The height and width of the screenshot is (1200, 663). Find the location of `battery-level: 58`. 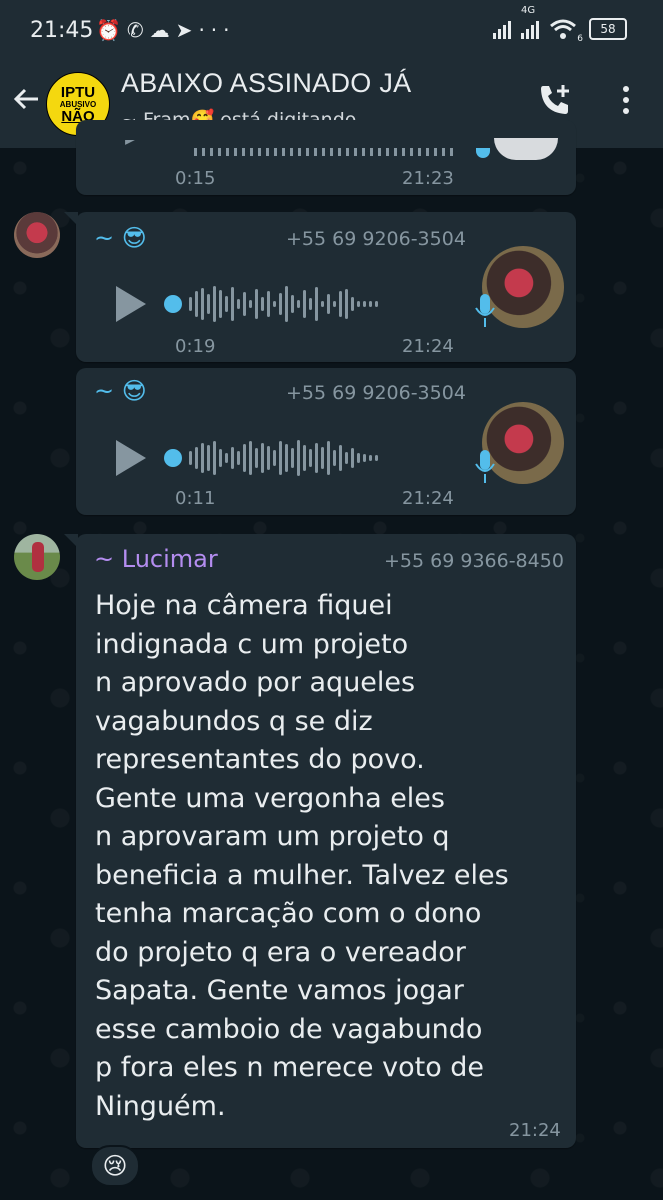

battery-level: 58 is located at coordinates (608, 29).